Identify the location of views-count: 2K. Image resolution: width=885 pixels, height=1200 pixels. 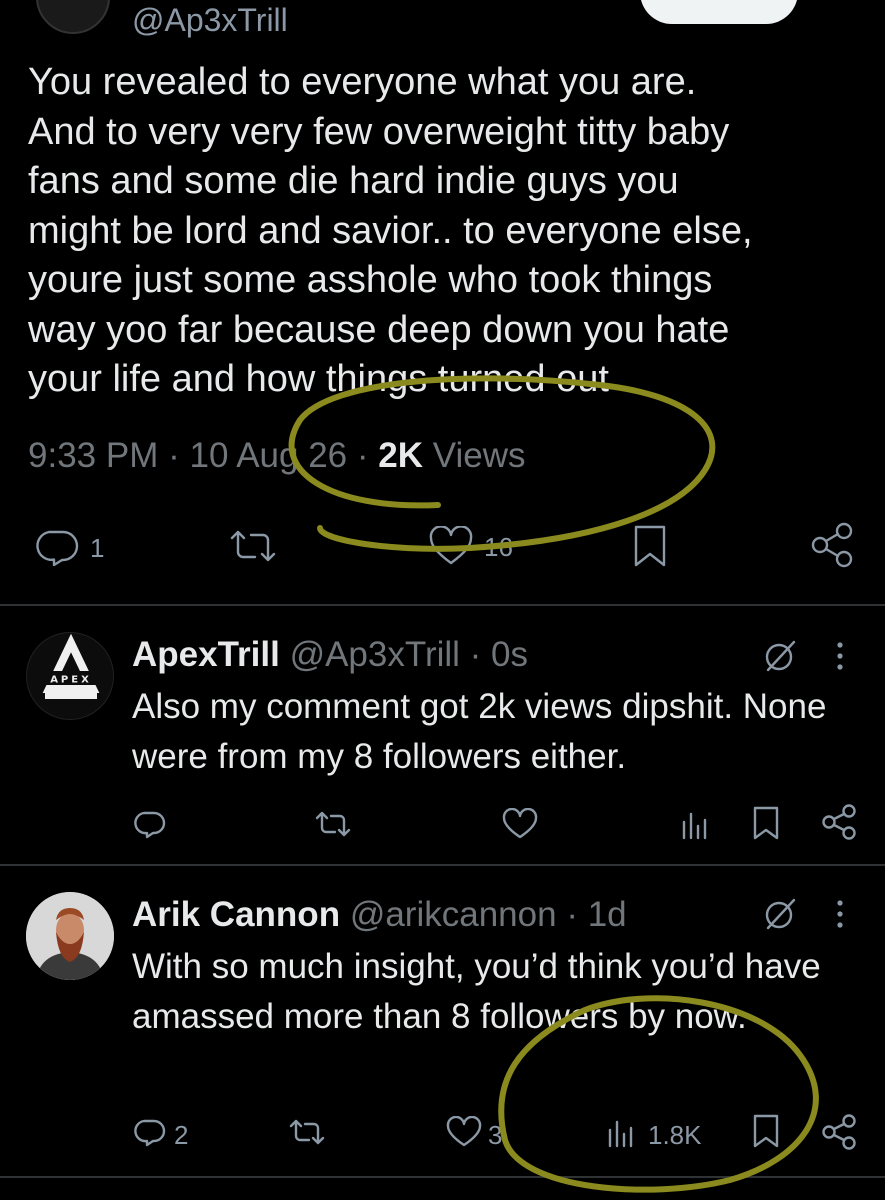
(401, 455).